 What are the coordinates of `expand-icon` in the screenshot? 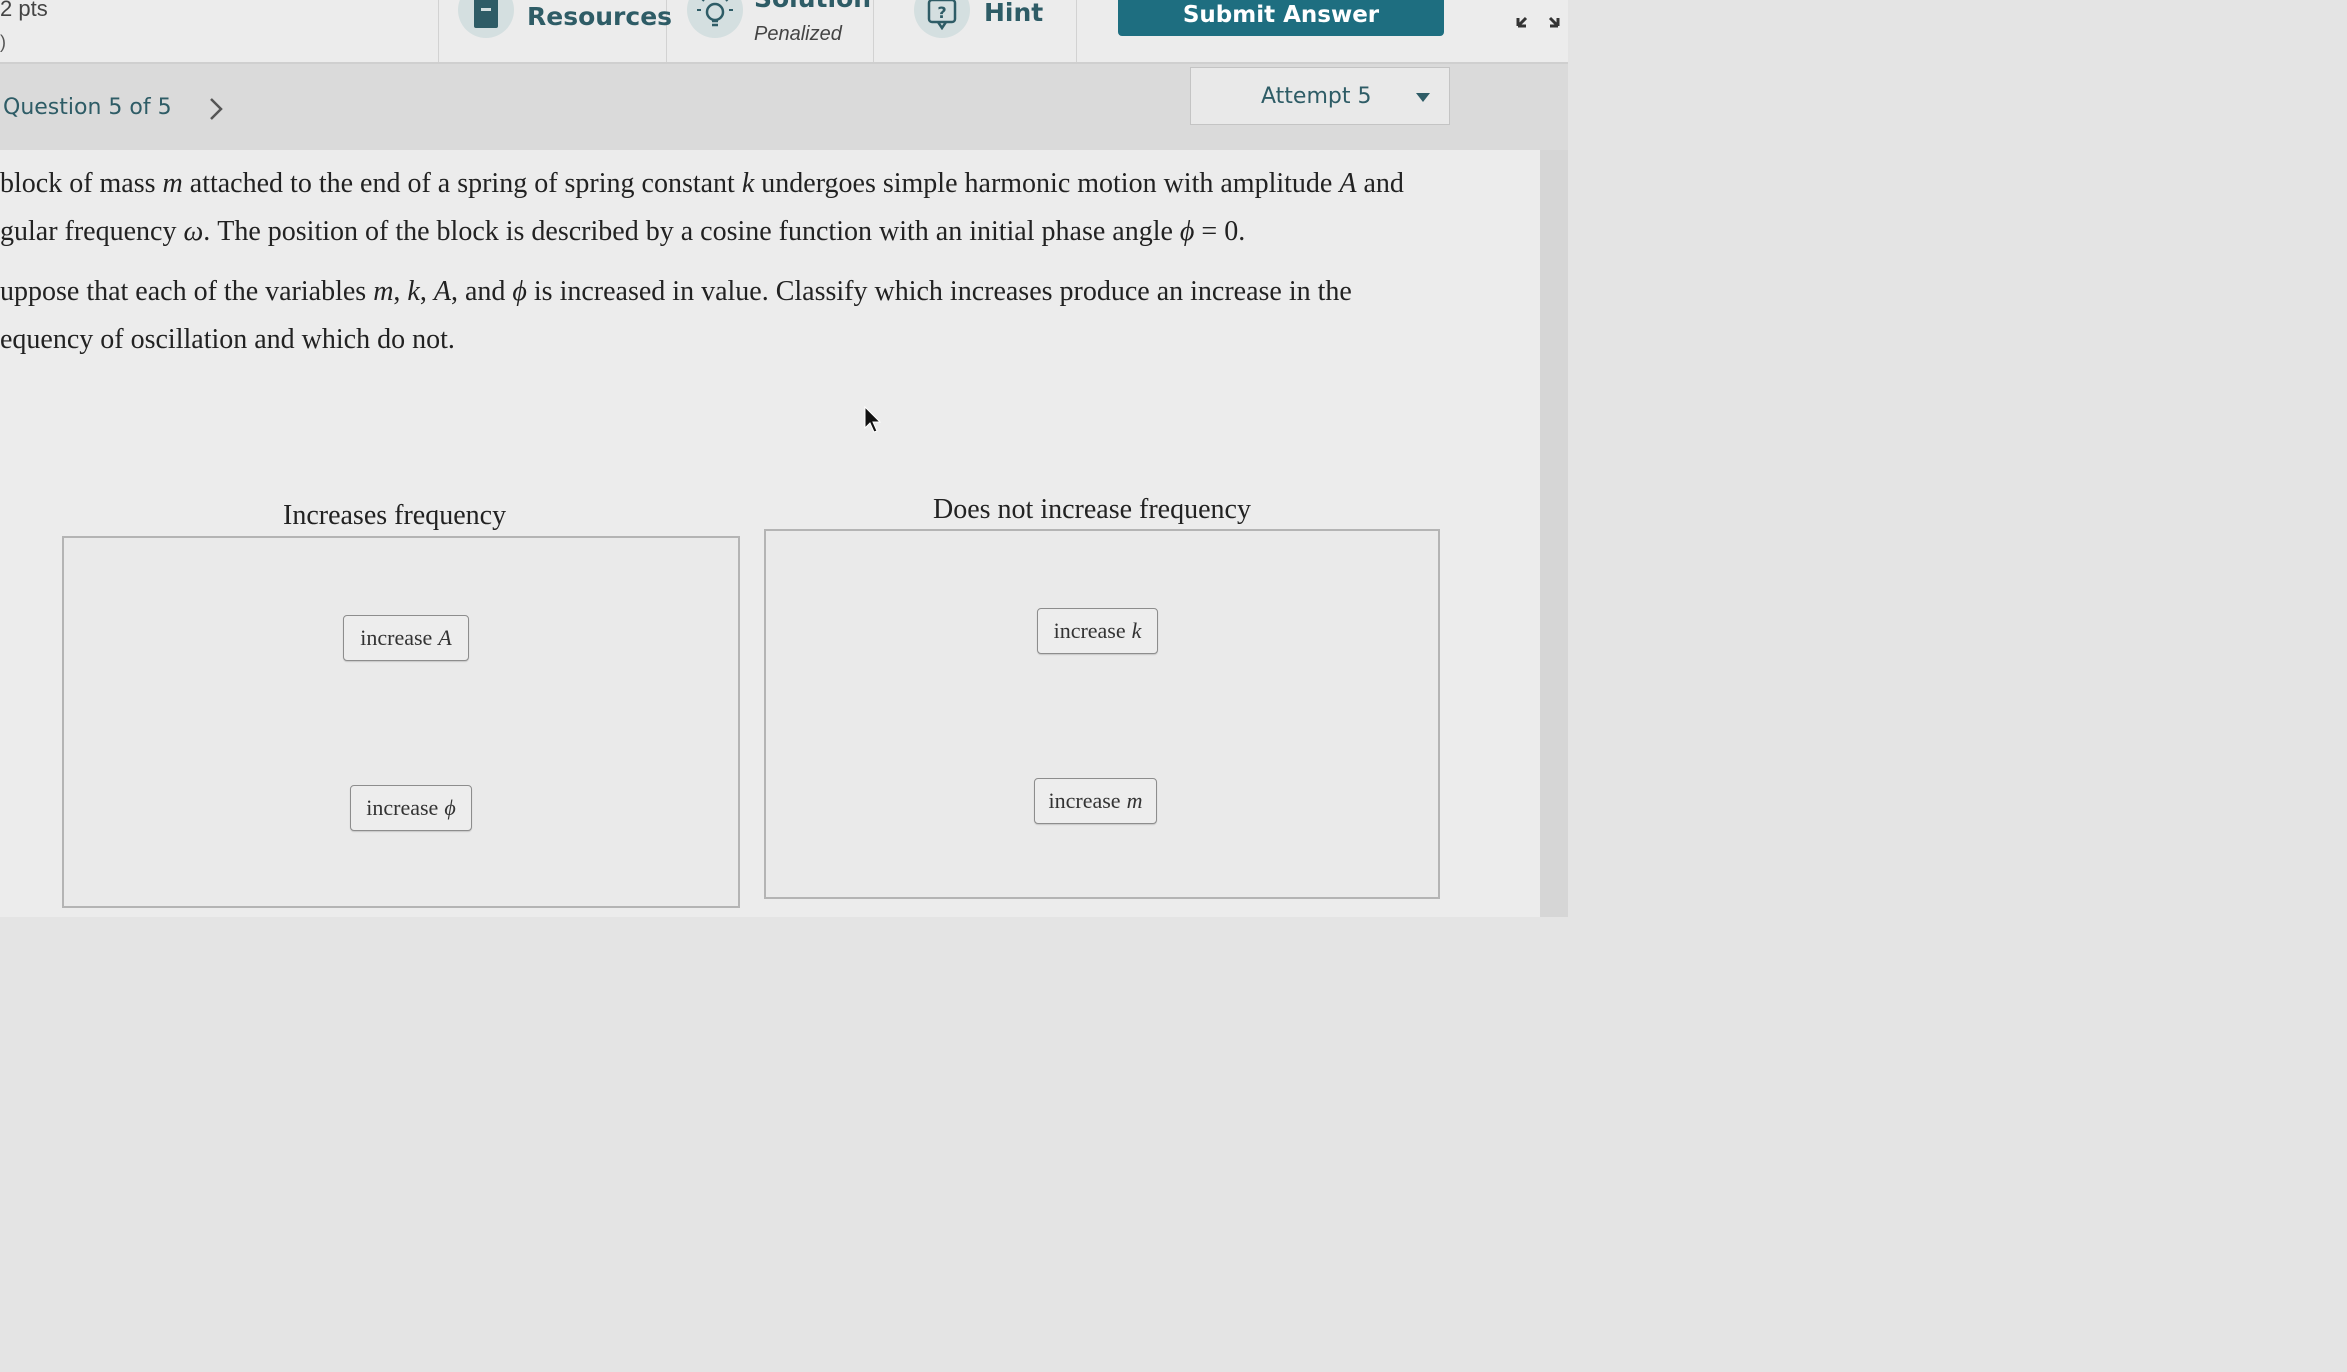 It's located at (1538, 21).